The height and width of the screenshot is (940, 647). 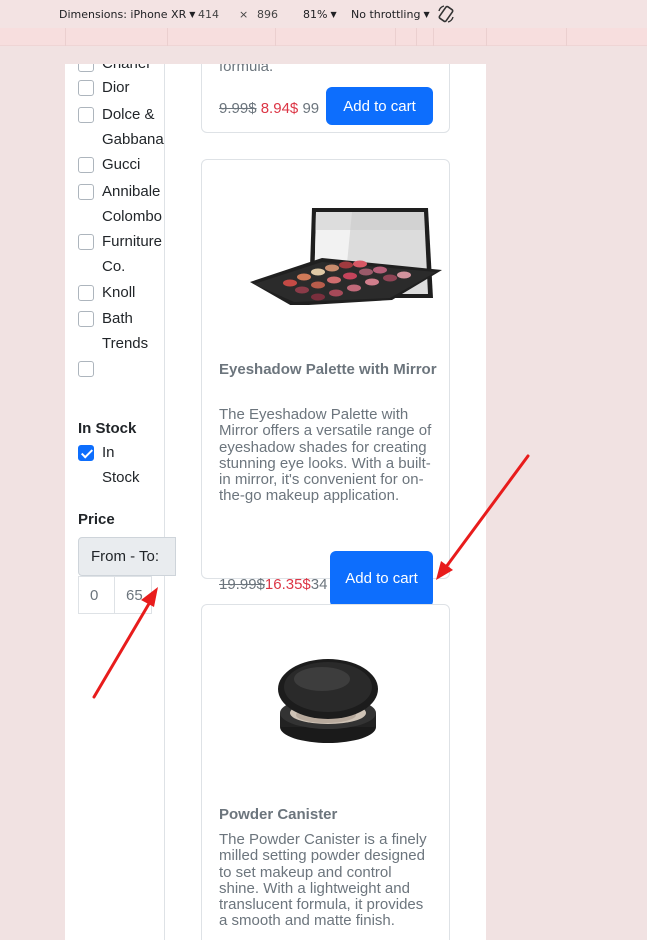 I want to click on in-stock-label: In Stock, so click(x=121, y=465).